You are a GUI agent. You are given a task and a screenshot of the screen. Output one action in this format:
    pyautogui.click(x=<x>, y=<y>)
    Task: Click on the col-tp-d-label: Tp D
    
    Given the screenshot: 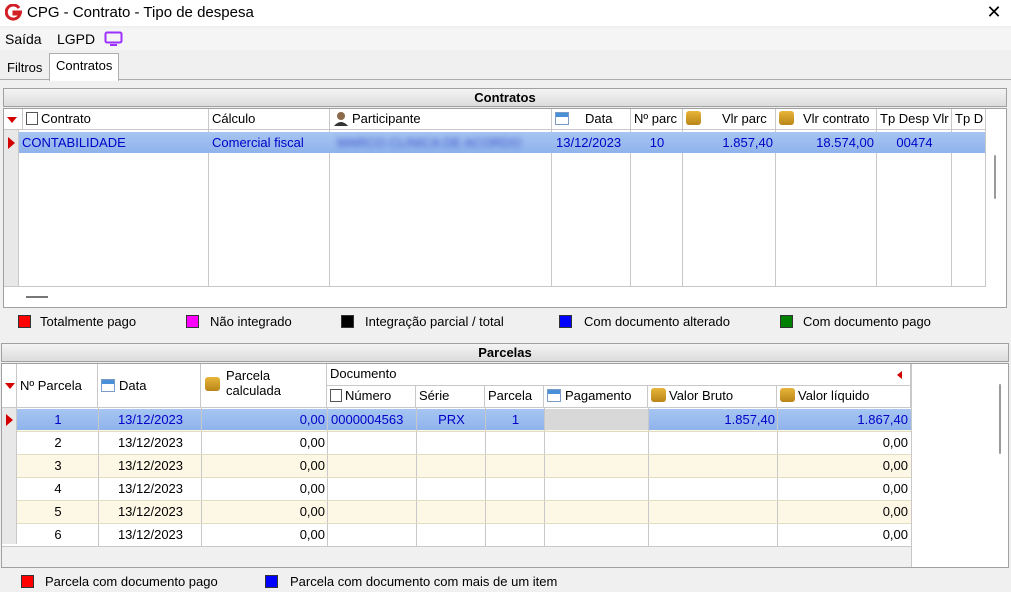 What is the action you would take?
    pyautogui.click(x=969, y=118)
    